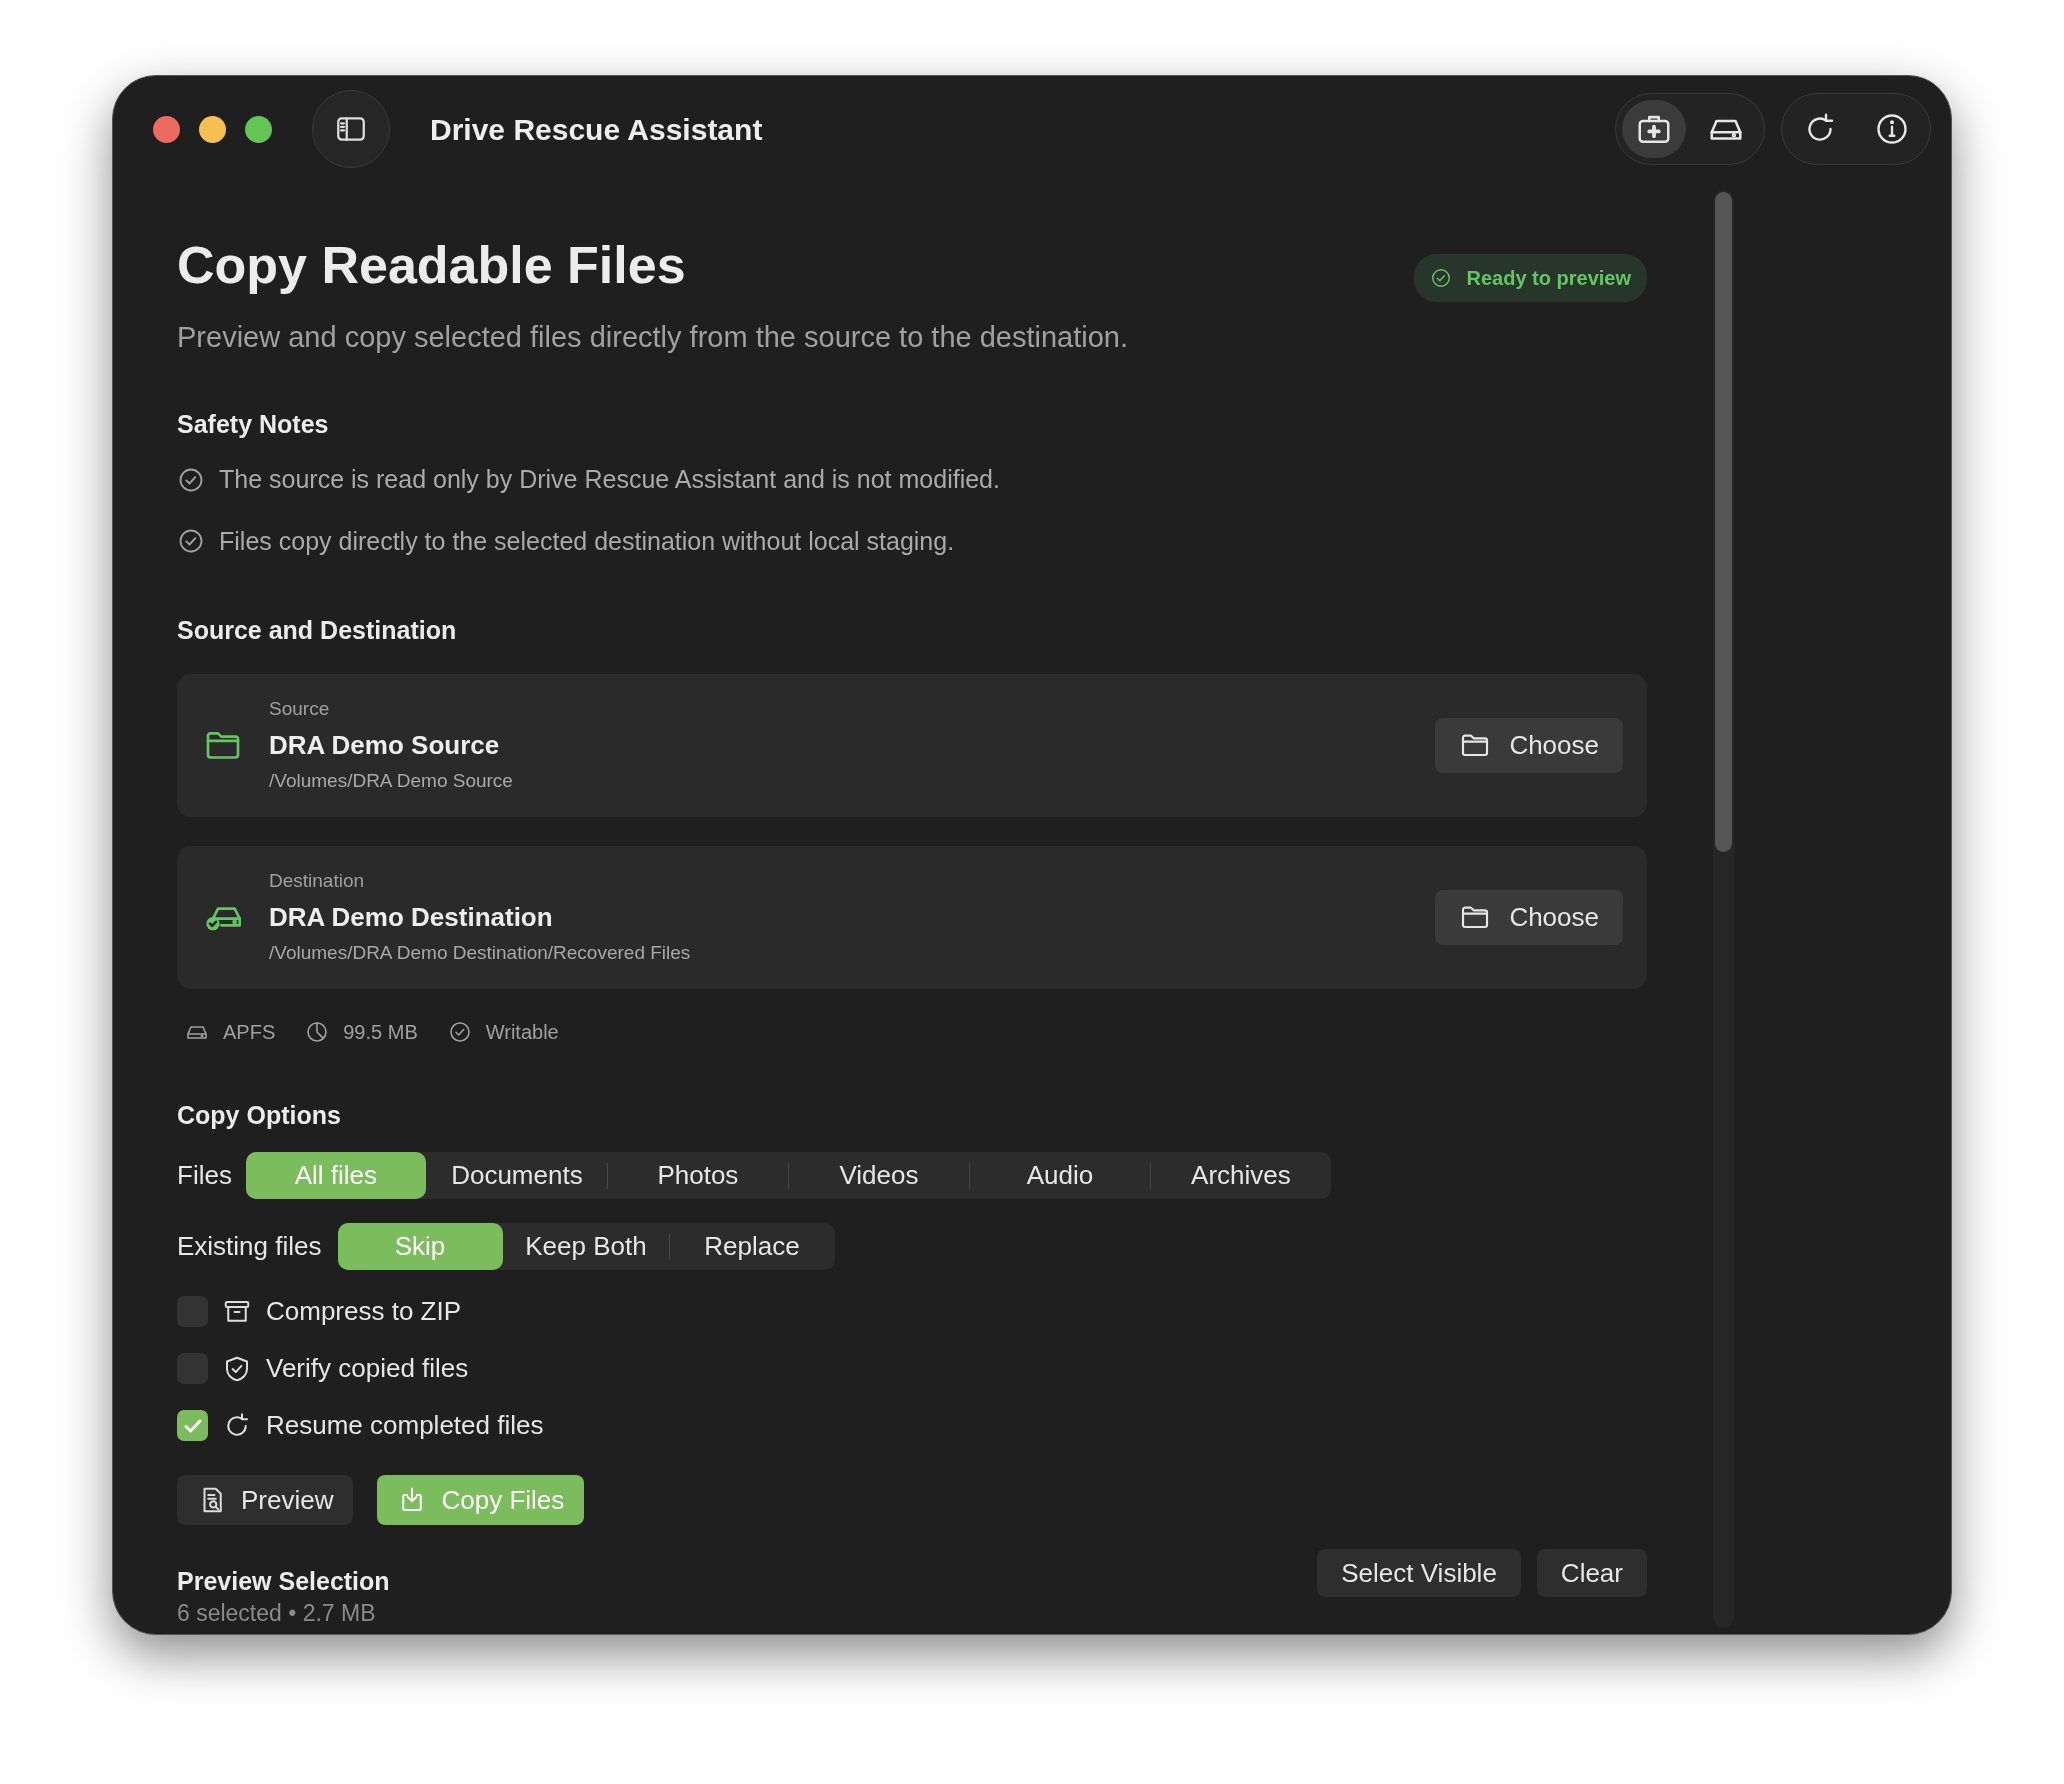  What do you see at coordinates (249, 1246) in the screenshot?
I see `option-label: Existing files` at bounding box center [249, 1246].